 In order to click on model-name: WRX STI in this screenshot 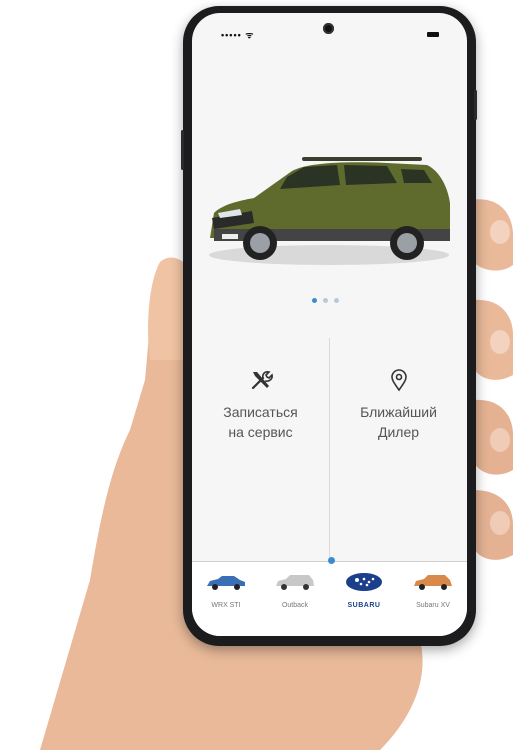, I will do `click(226, 605)`.